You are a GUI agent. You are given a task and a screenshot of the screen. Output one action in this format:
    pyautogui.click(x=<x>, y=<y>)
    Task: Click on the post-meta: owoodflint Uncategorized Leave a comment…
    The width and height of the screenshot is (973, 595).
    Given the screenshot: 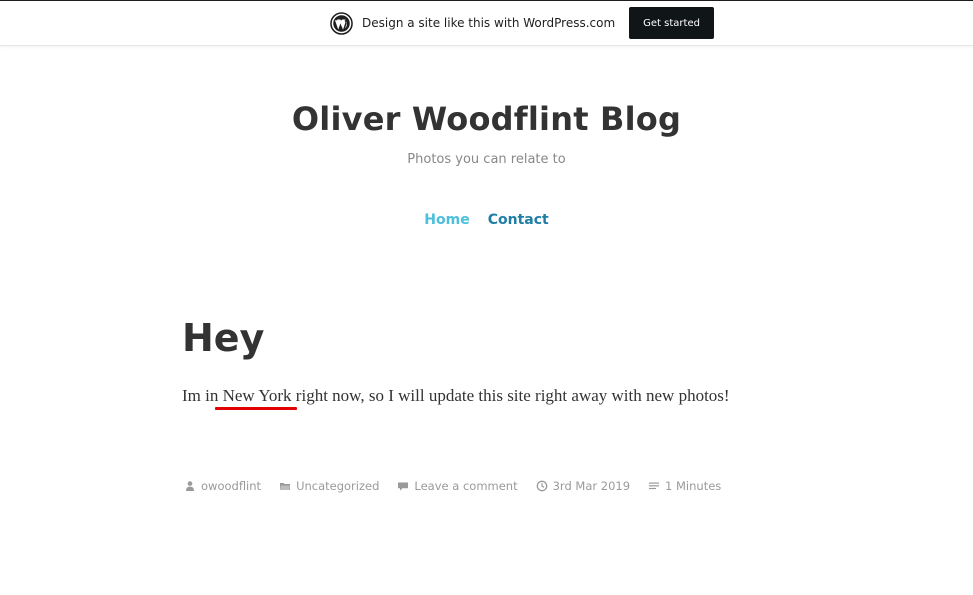 What is the action you would take?
    pyautogui.click(x=452, y=486)
    